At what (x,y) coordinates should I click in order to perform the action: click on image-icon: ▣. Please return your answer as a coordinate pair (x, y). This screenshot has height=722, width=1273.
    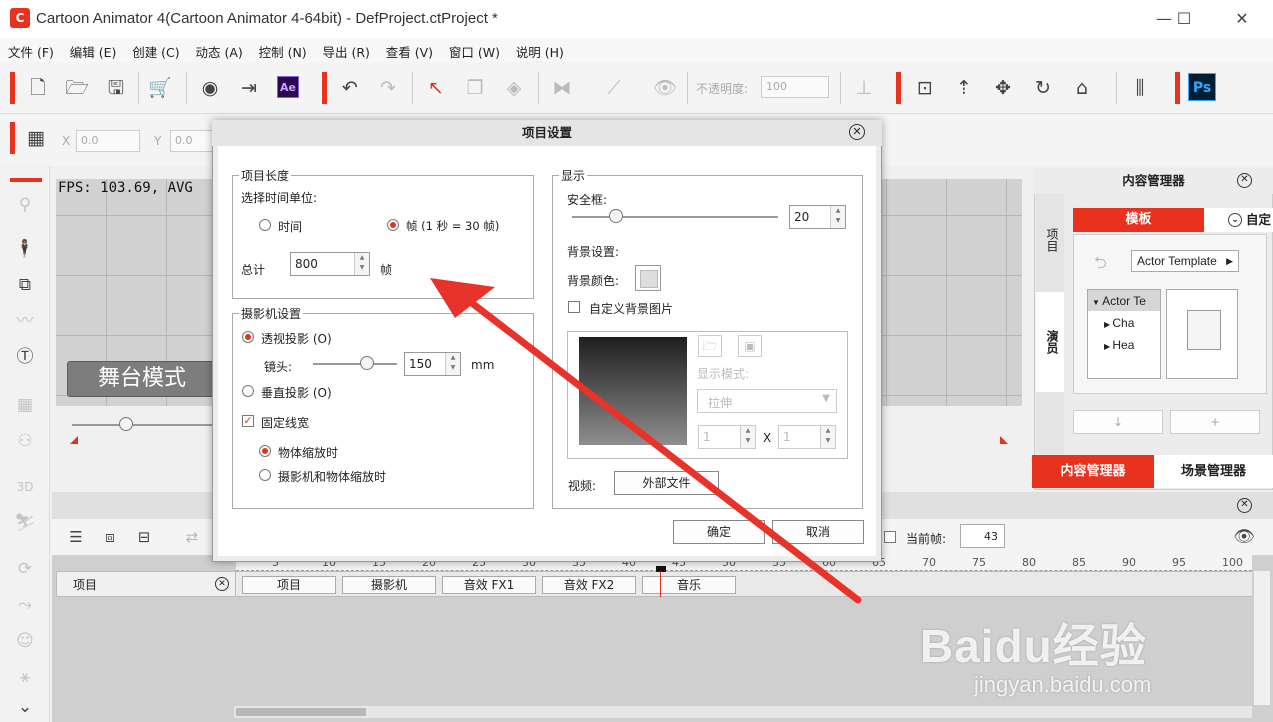
    Looking at the image, I should click on (750, 346).